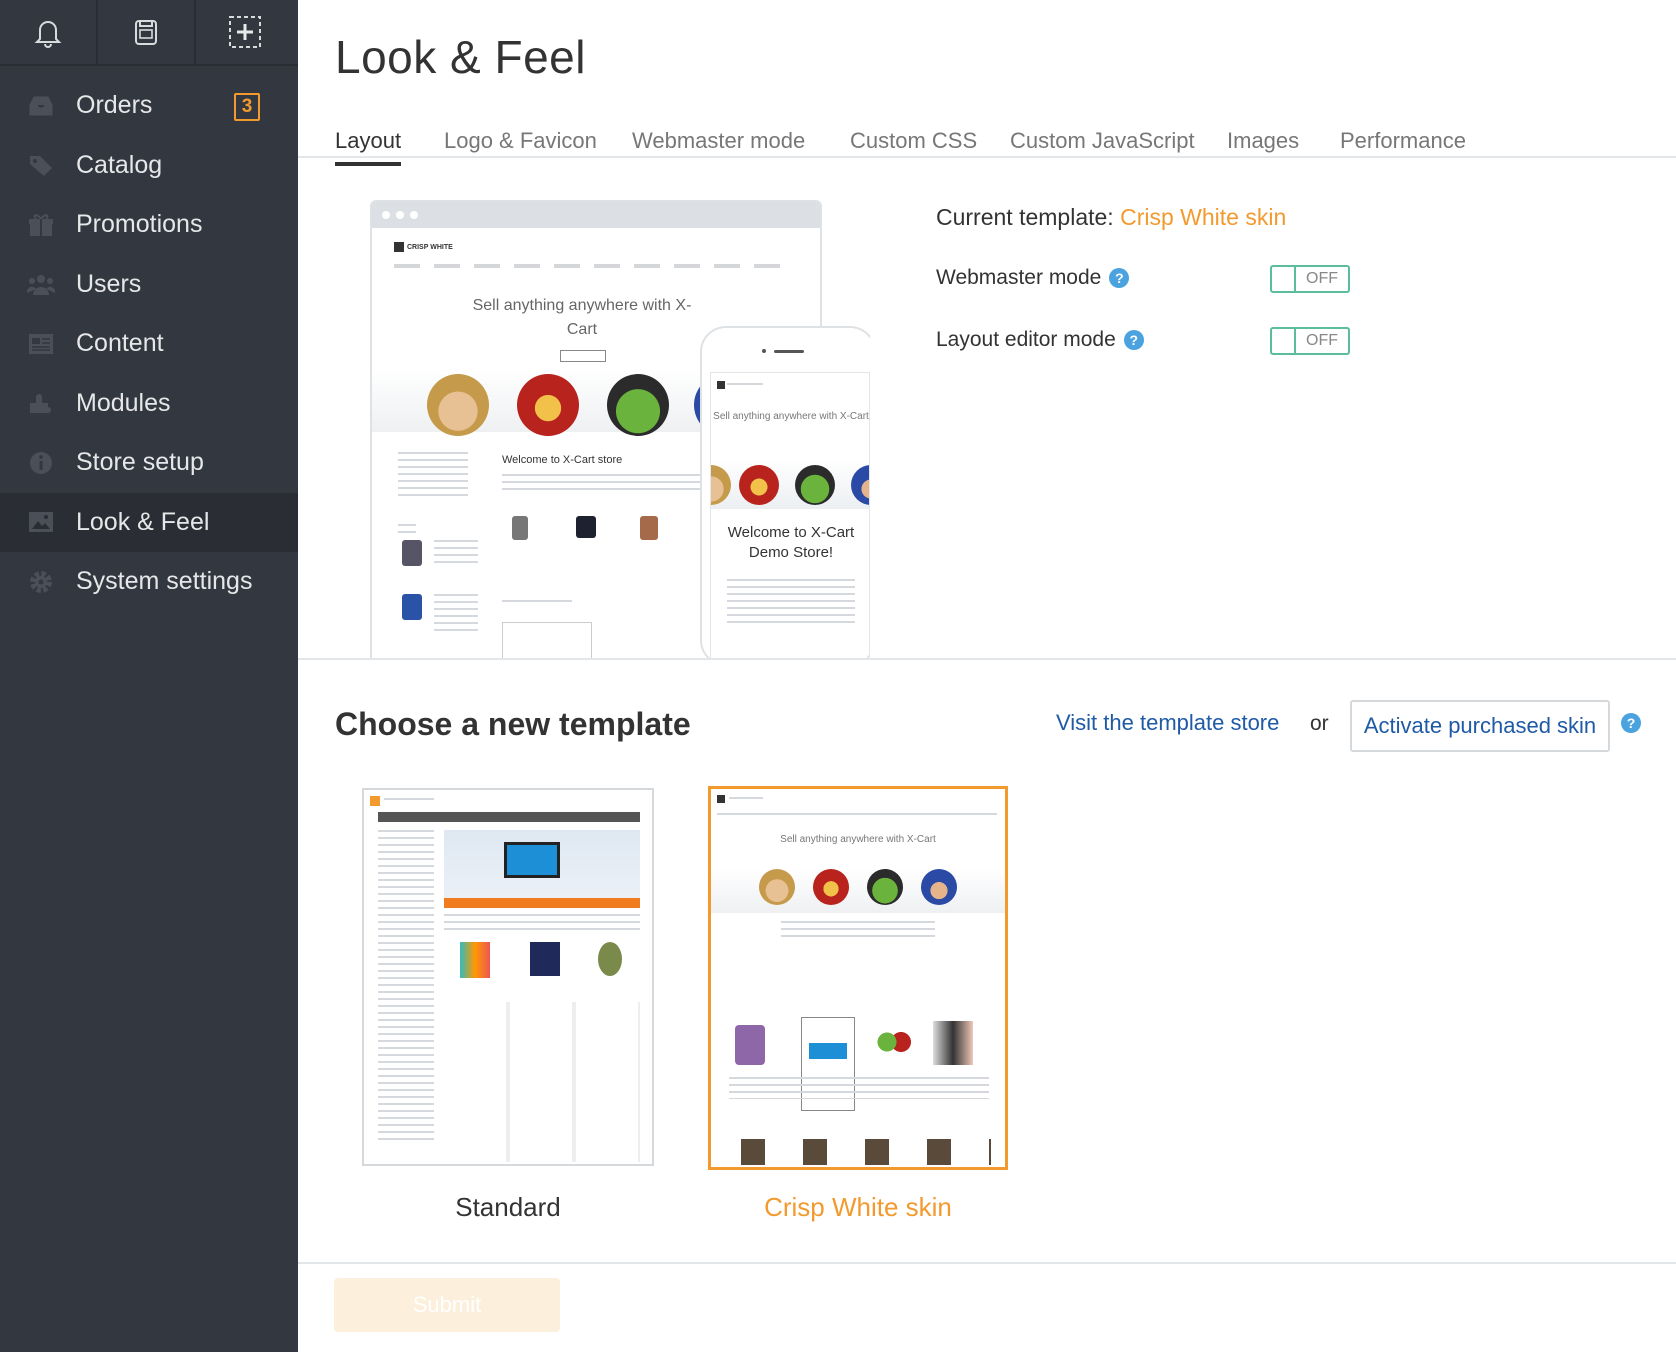 The image size is (1676, 1352). I want to click on notifications-button, so click(49, 32).